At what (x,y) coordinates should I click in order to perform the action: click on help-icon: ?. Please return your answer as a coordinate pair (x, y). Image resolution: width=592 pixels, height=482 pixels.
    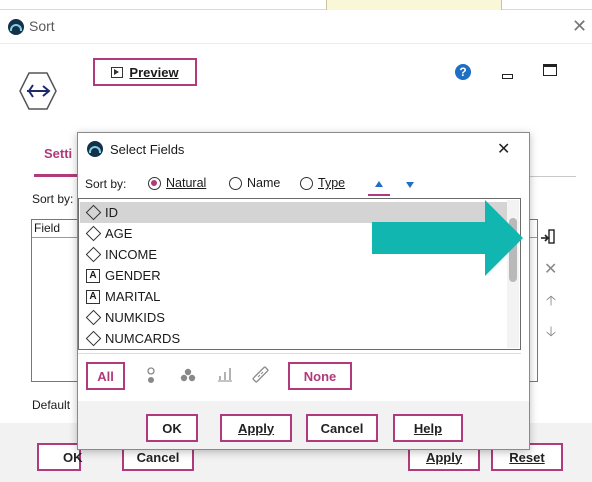
    Looking at the image, I should click on (463, 72).